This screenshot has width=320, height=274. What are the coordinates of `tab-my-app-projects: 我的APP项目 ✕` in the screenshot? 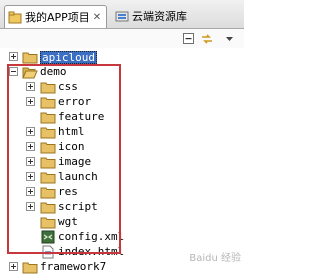 It's located at (55, 16).